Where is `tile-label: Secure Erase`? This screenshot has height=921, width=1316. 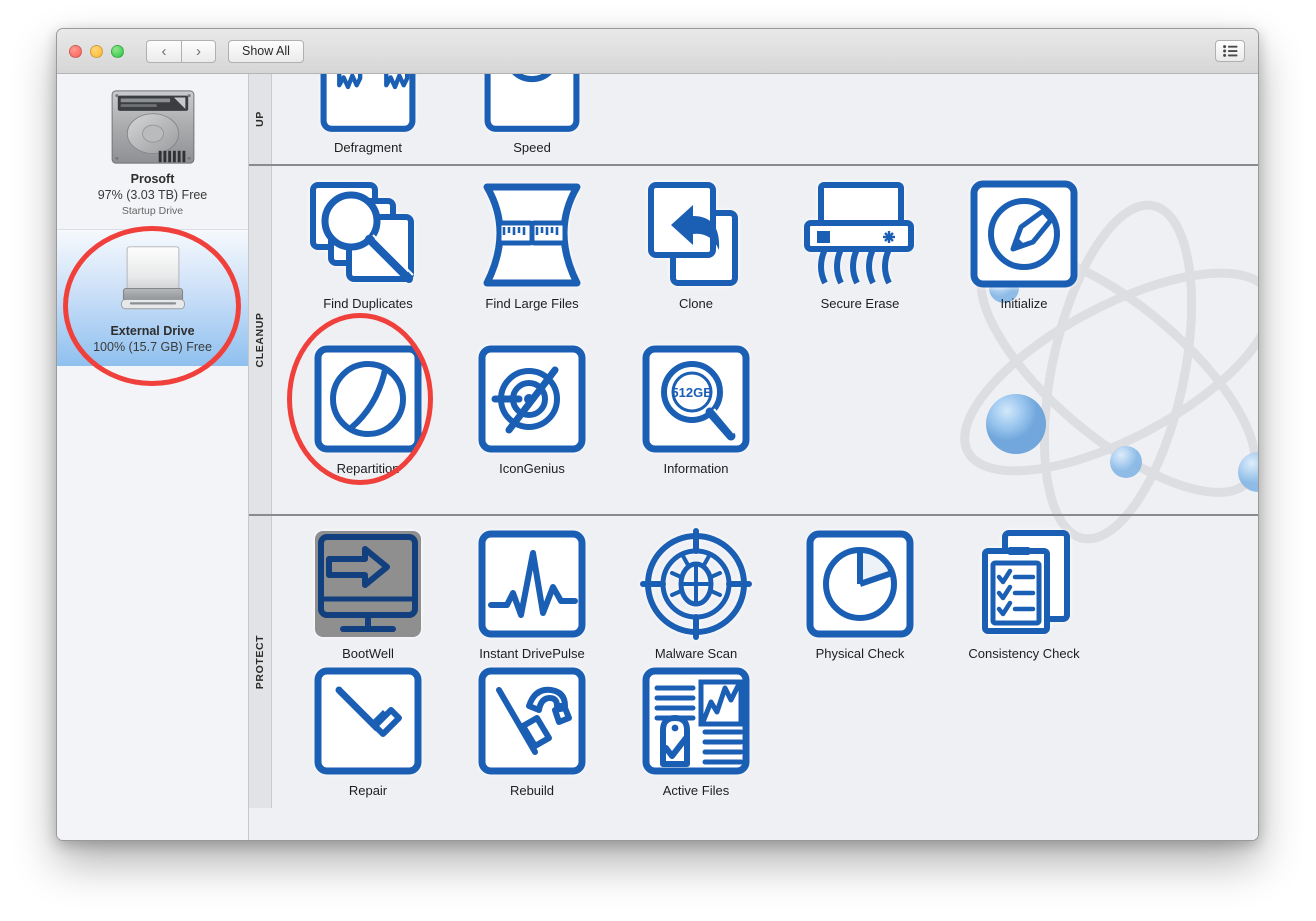
tile-label: Secure Erase is located at coordinates (860, 303).